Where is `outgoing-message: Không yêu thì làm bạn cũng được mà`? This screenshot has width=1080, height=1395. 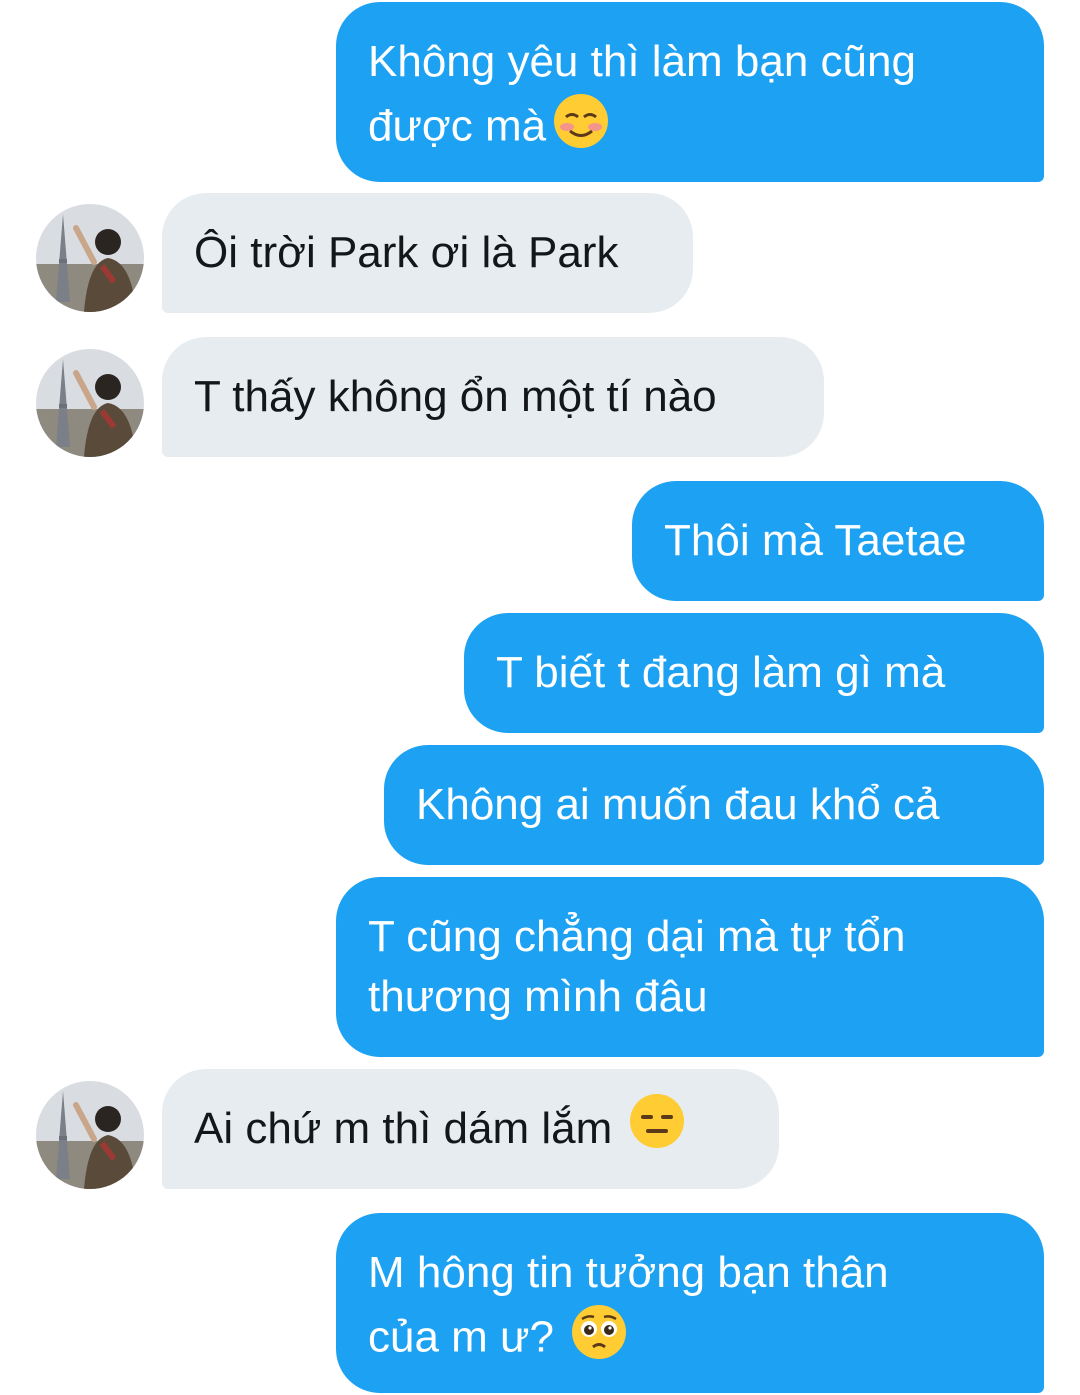 outgoing-message: Không yêu thì làm bạn cũng được mà is located at coordinates (690, 92).